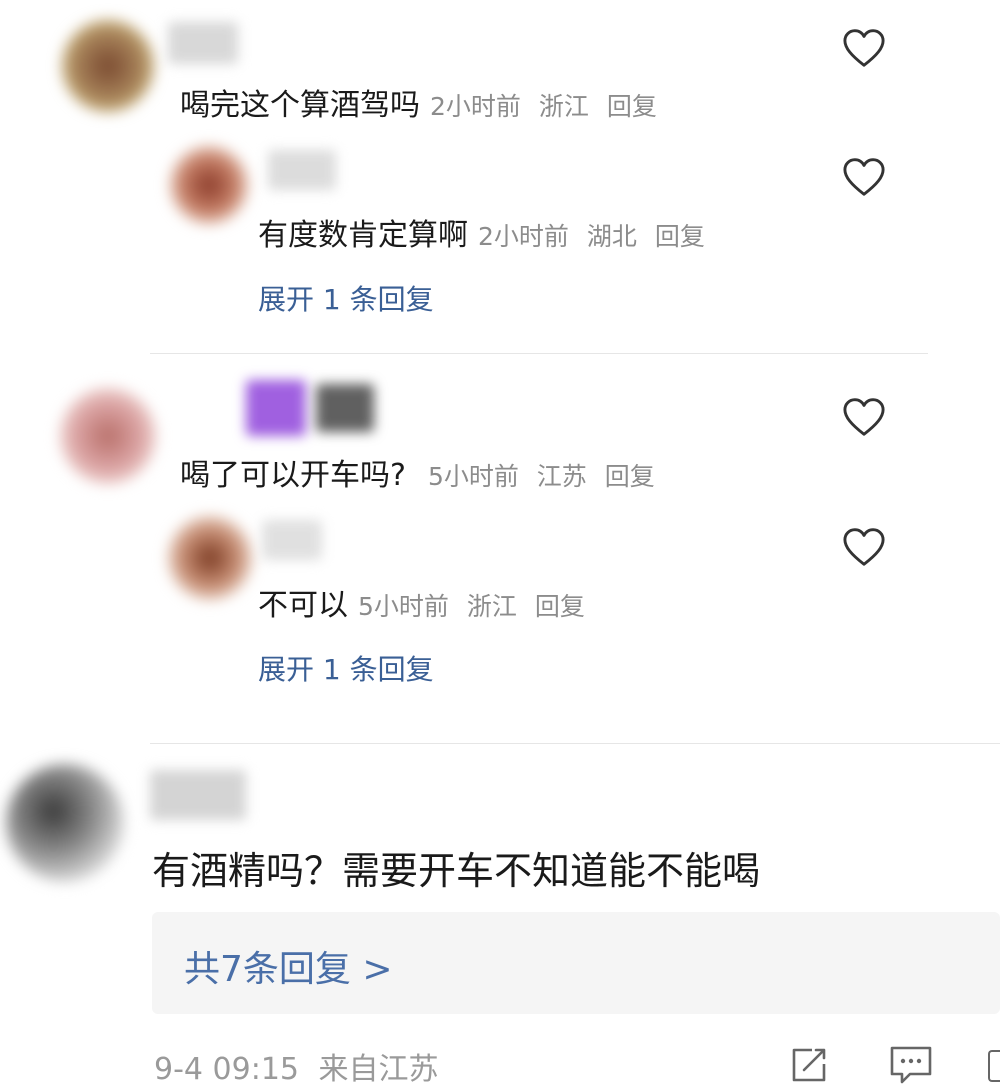 The width and height of the screenshot is (1000, 1088). Describe the element at coordinates (363, 235) in the screenshot. I see `reply-text: 有度数肯定算啊` at that location.